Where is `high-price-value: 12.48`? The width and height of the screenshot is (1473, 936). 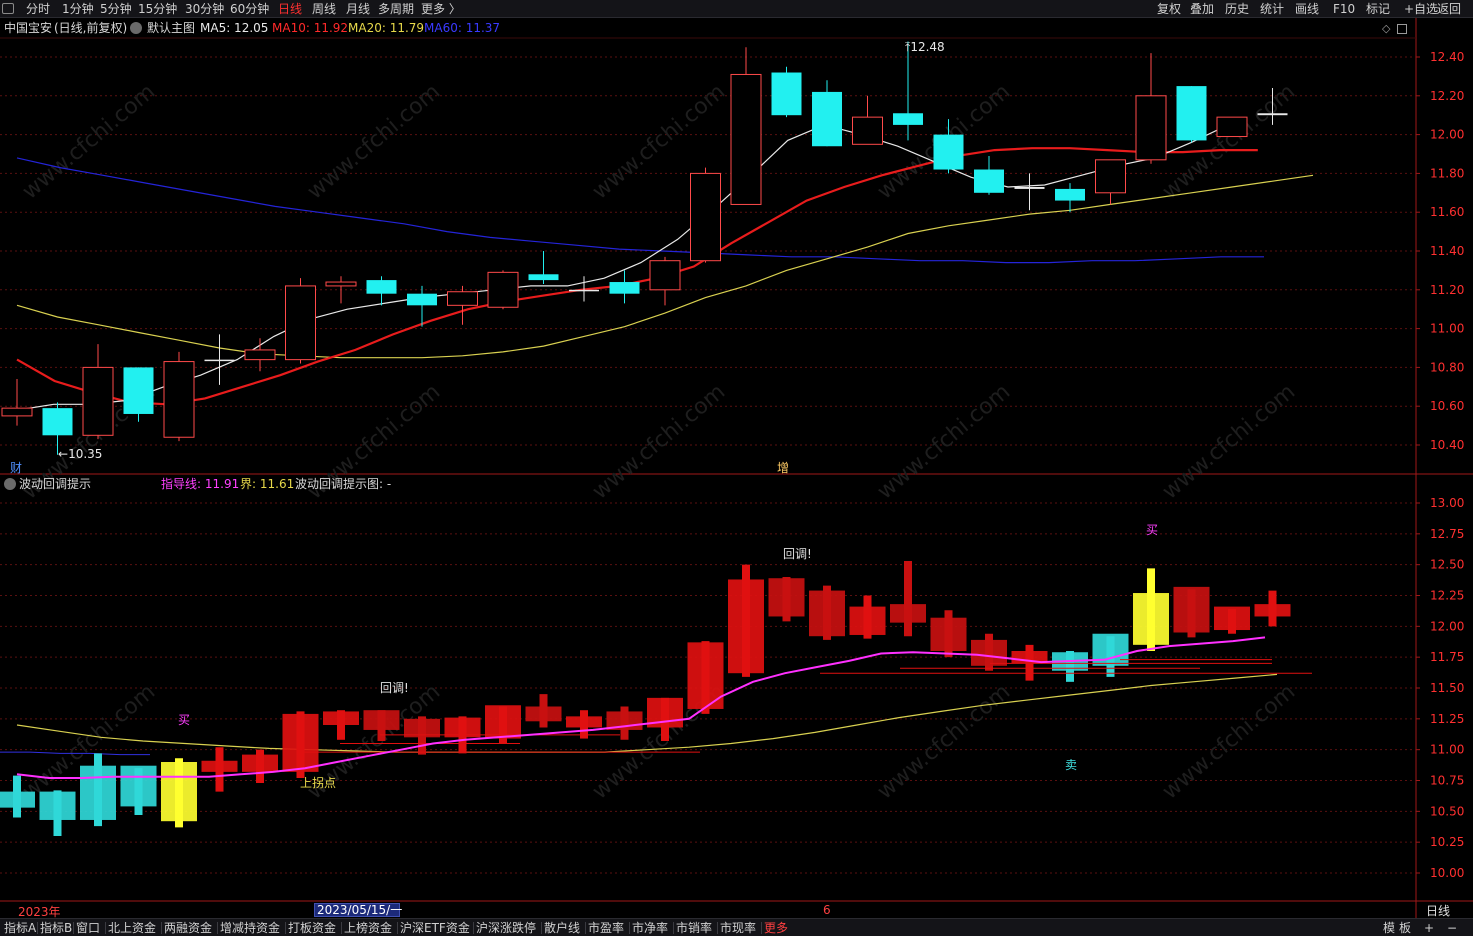
high-price-value: 12.48 is located at coordinates (927, 47).